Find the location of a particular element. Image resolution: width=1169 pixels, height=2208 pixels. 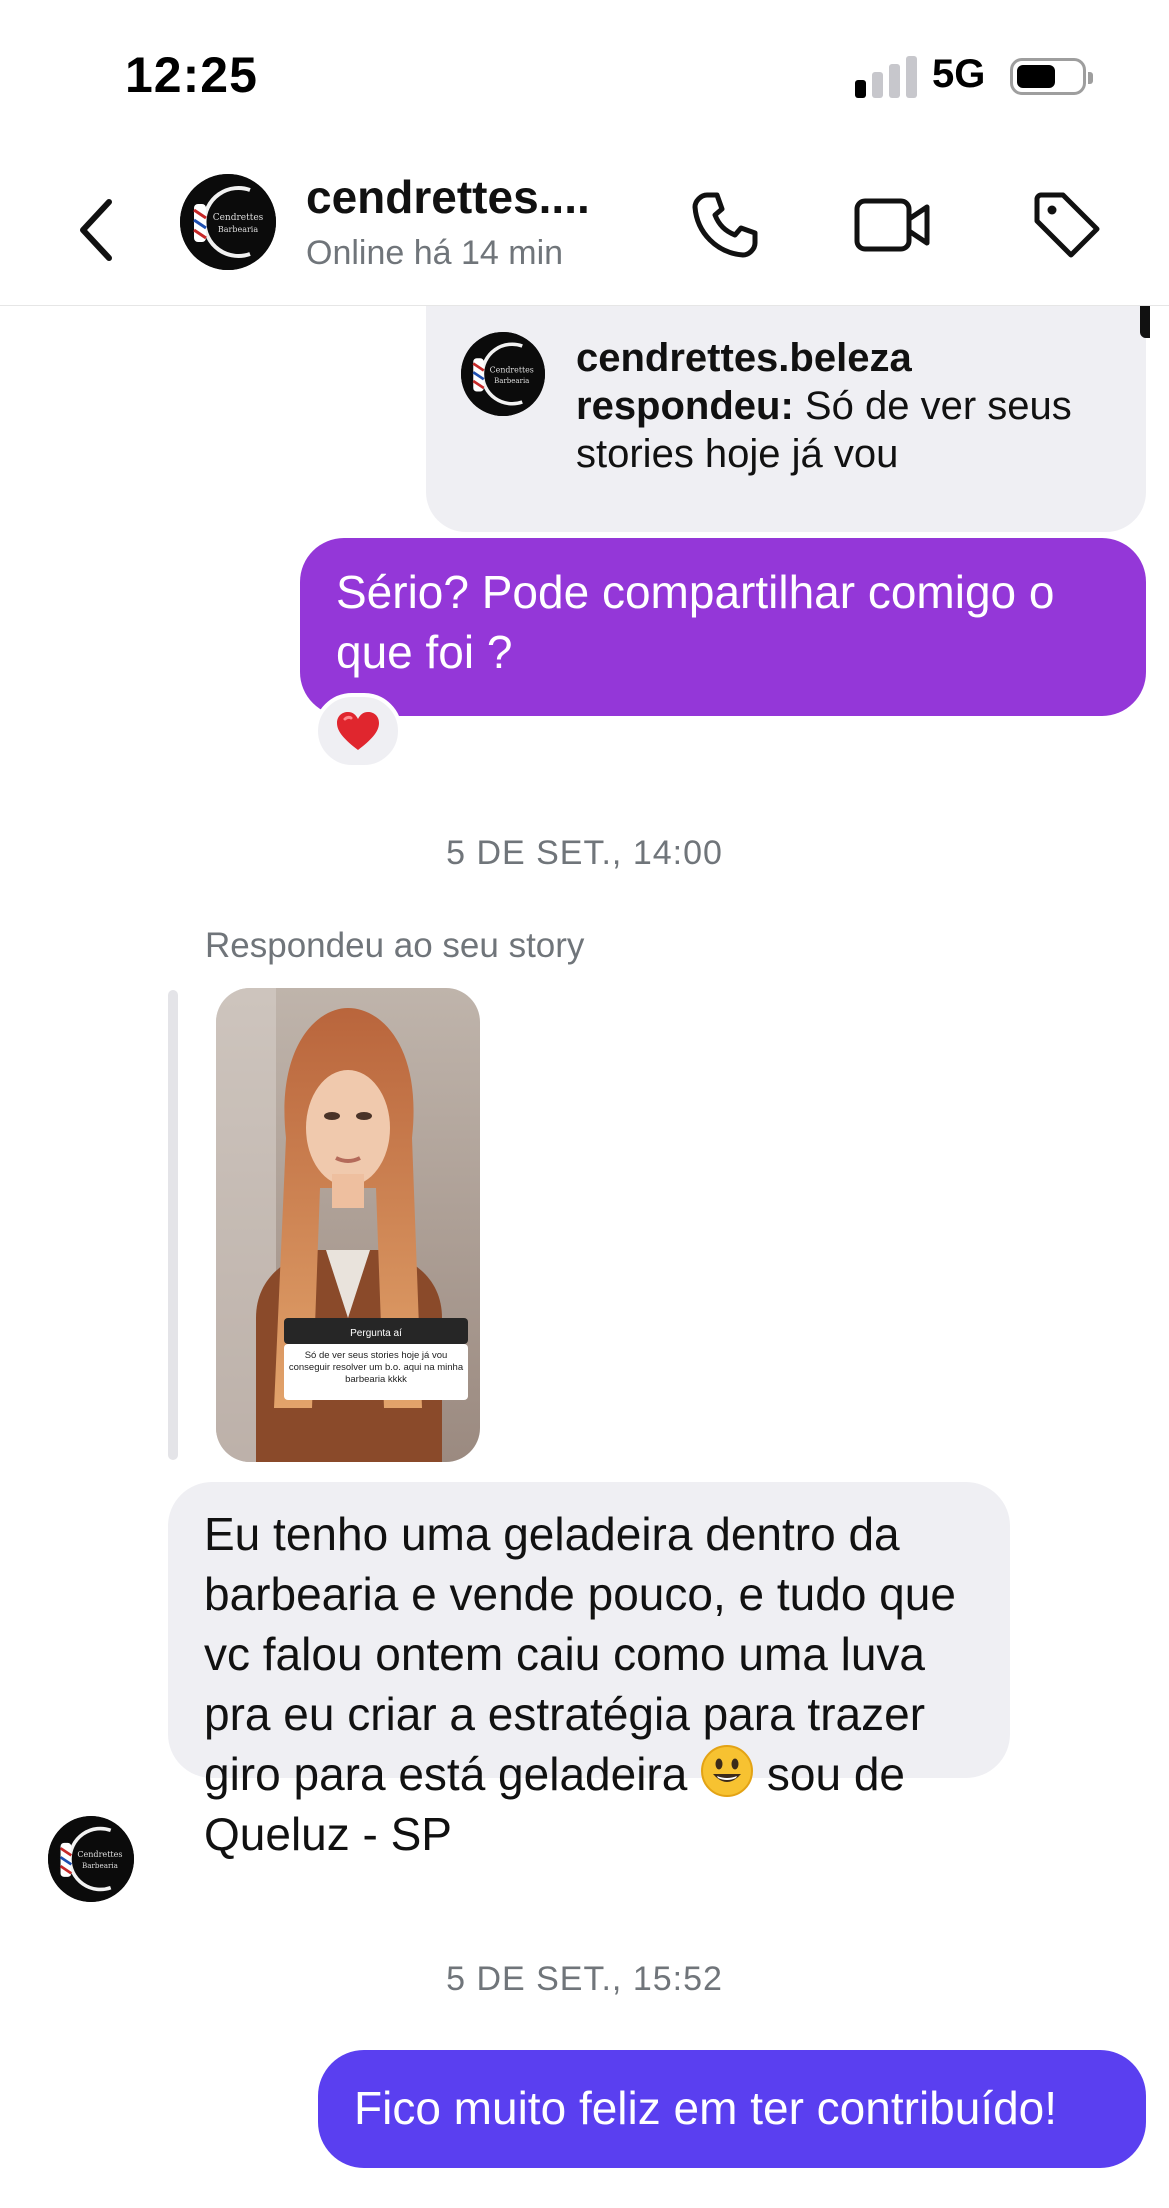

contact-avatar: Cendrettes Barbearia is located at coordinates (228, 222).